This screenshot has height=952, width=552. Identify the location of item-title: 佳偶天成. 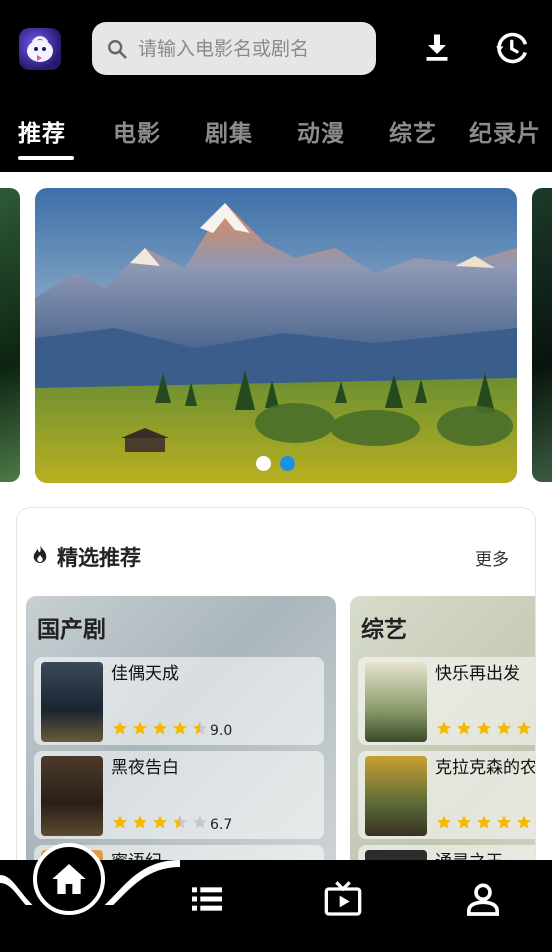
(145, 674).